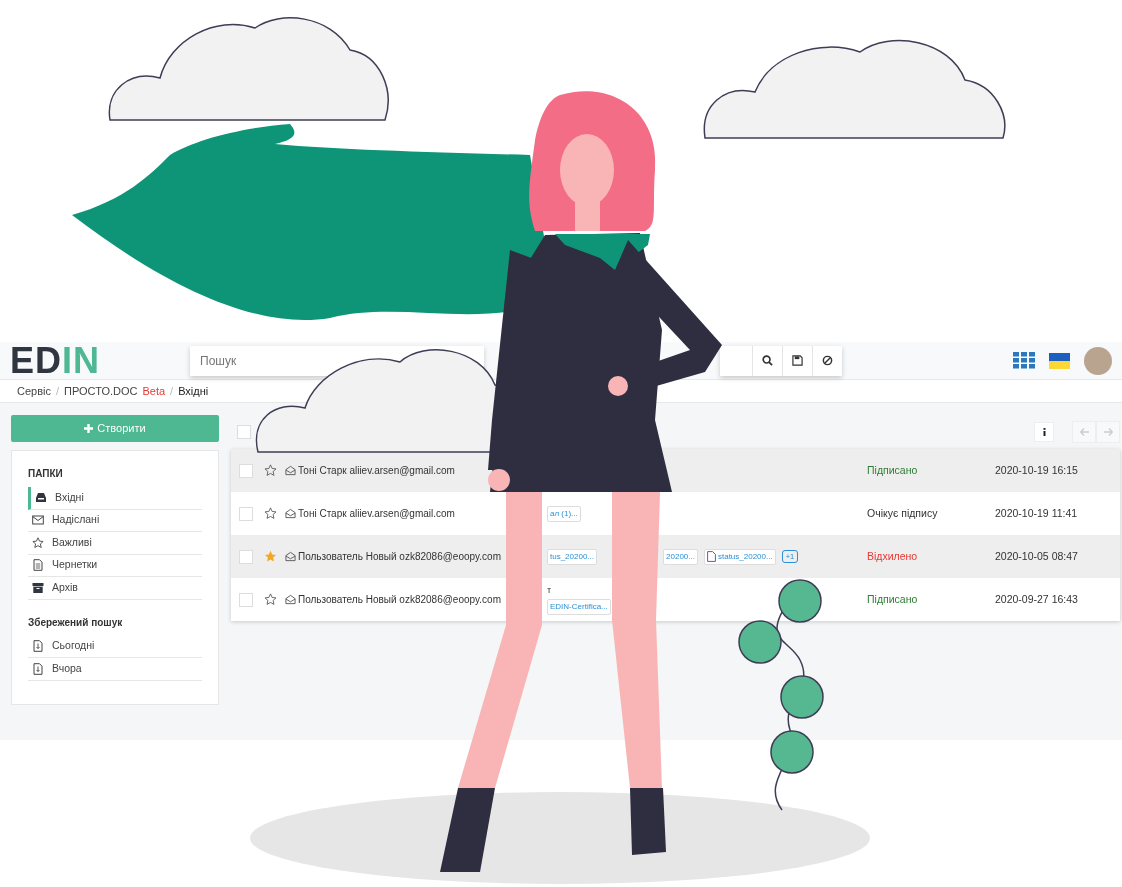  I want to click on breadcrumb-current: Вхідні, so click(193, 391).